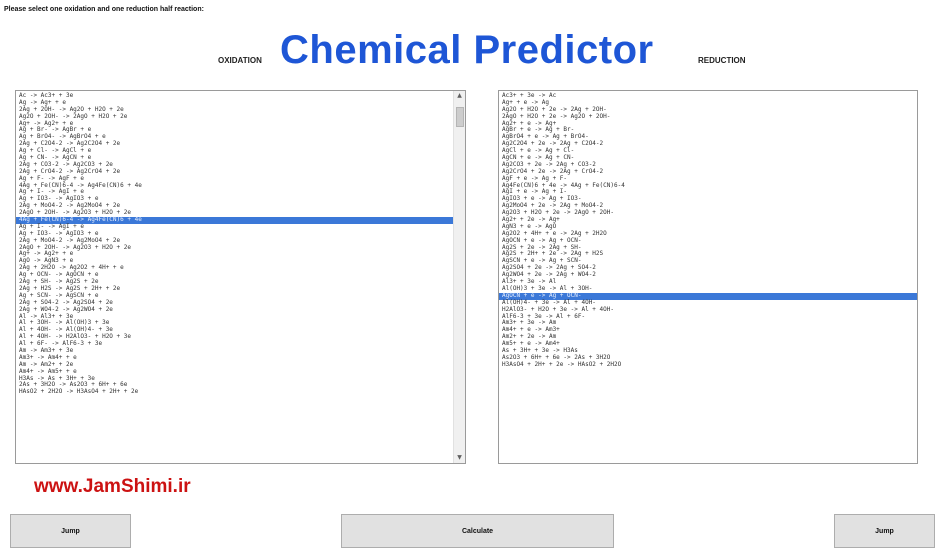 This screenshot has height=548, width=935. I want to click on list-item: Am4+ + e -> Am3+, so click(708, 330).